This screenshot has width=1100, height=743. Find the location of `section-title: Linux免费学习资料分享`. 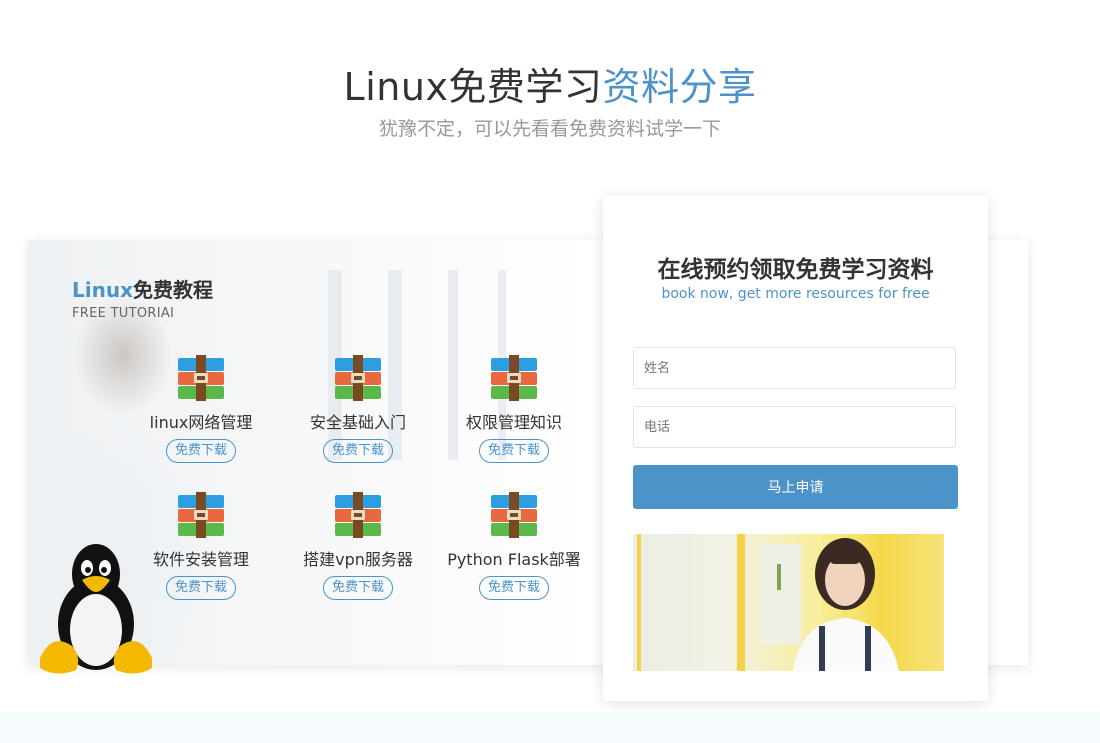

section-title: Linux免费学习资料分享 is located at coordinates (550, 83).